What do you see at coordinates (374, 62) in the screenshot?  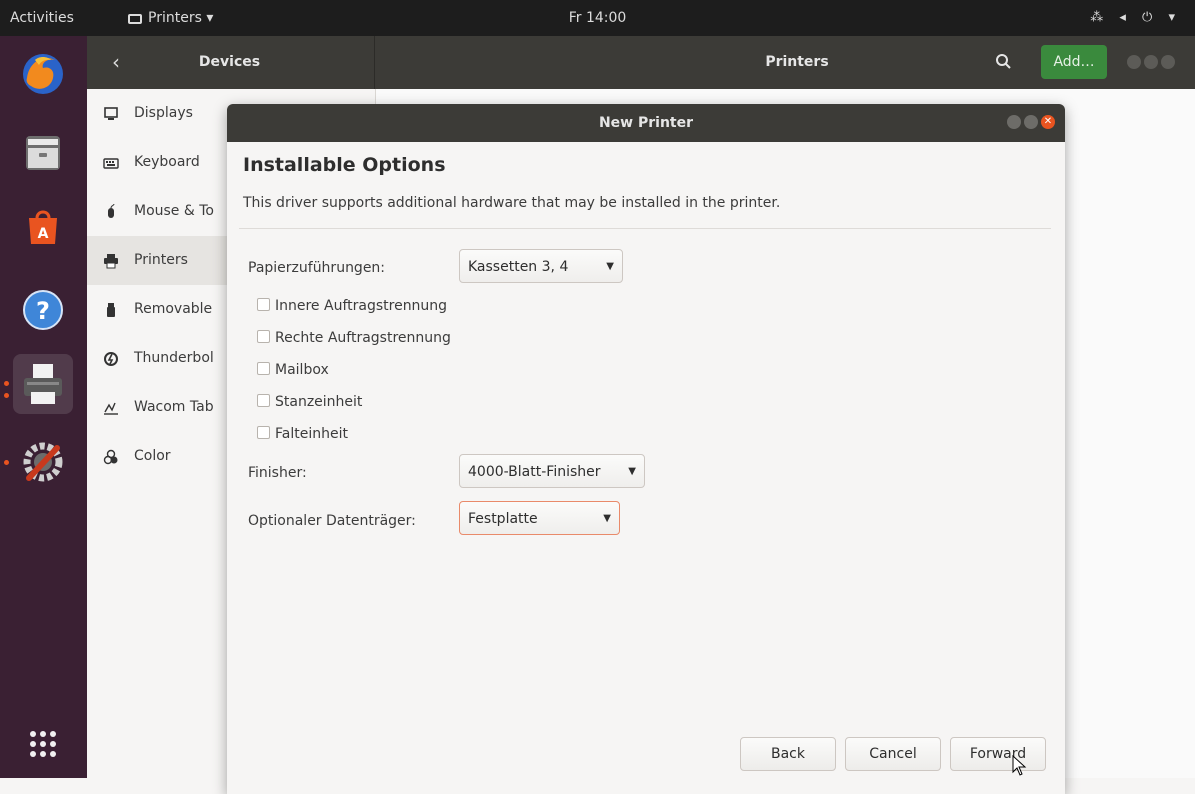 I see `header-divider` at bounding box center [374, 62].